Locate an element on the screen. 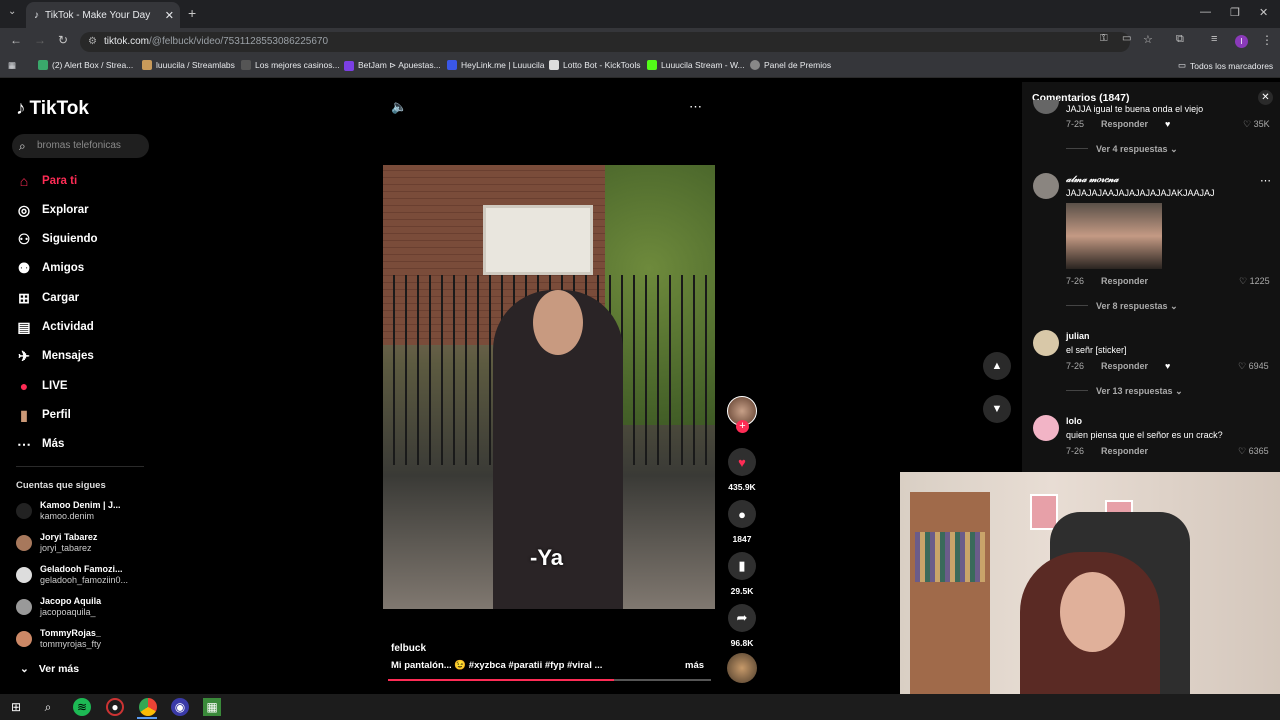  comment-user: lolo is located at coordinates (1074, 421).